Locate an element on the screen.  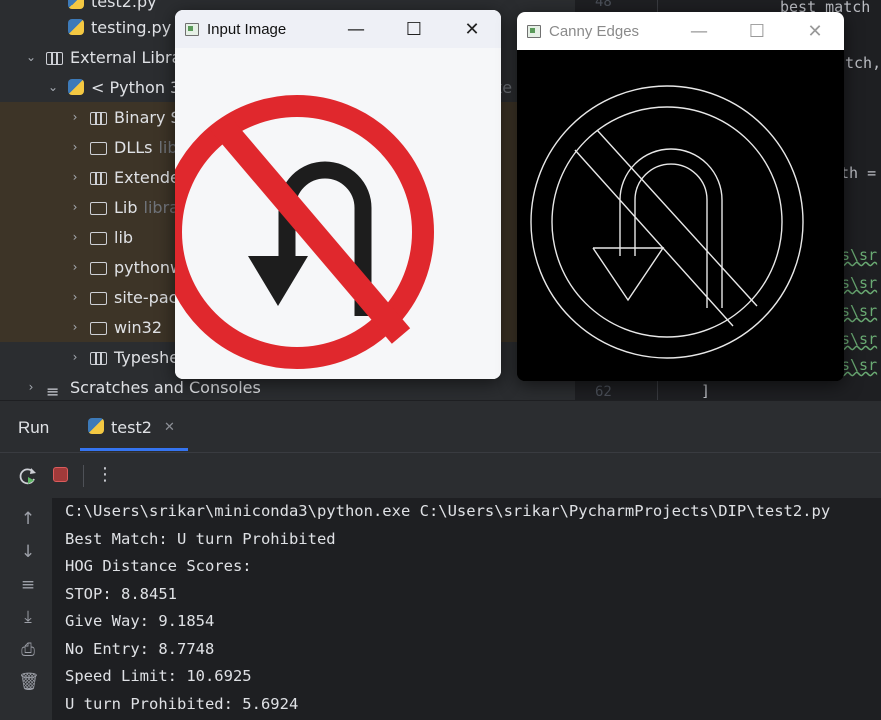
run-toolbar: ⋮ is located at coordinates (440, 475).